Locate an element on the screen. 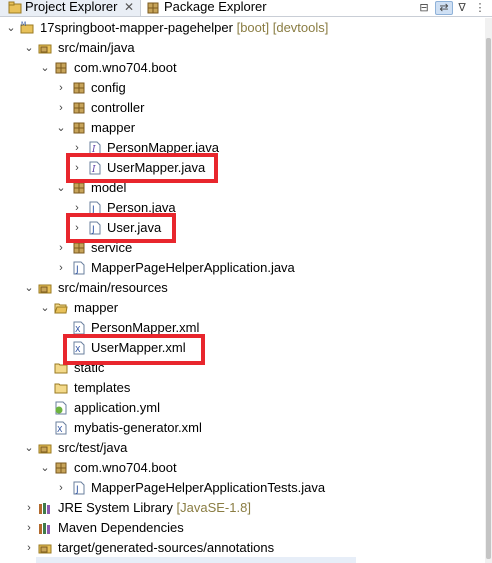  vertical-scrollbar is located at coordinates (488, 290).